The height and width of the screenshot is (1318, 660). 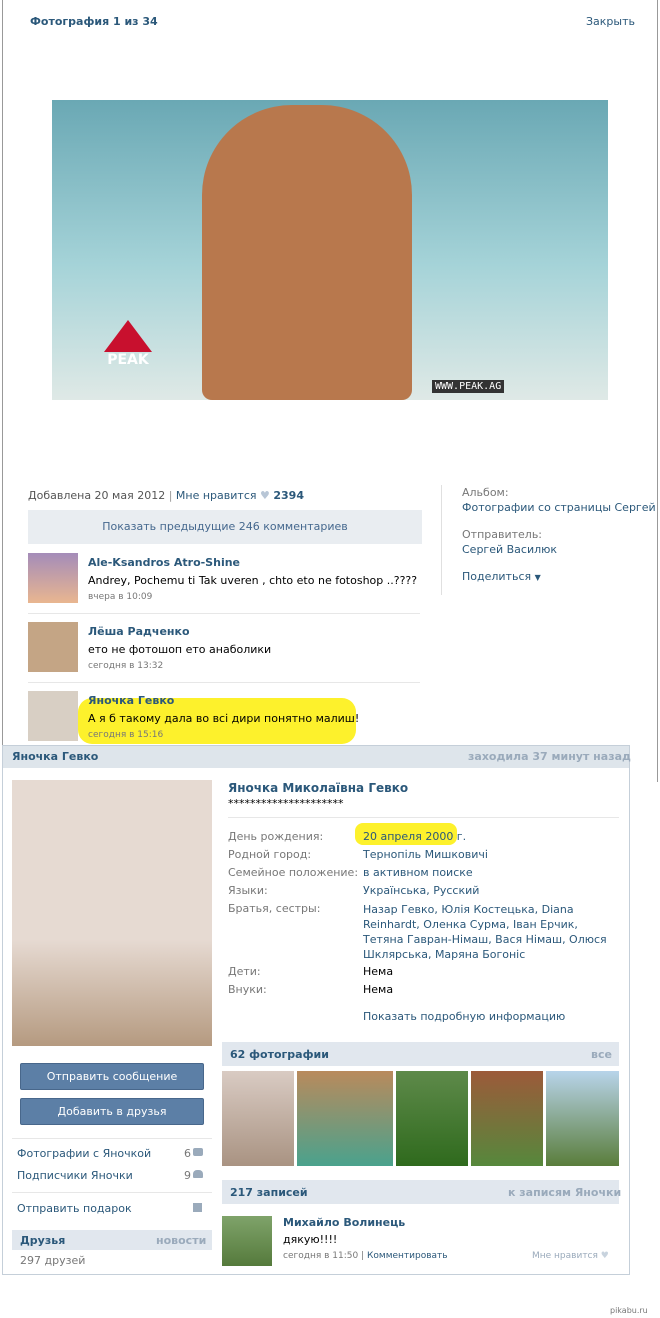 I want to click on gift-icon, so click(x=197, y=1207).